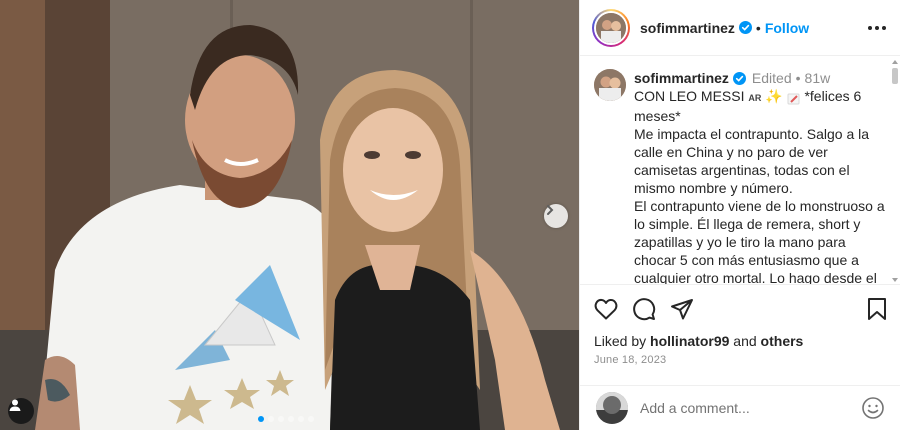 The image size is (900, 430). What do you see at coordinates (286, 419) in the screenshot?
I see `carousel-indicator` at bounding box center [286, 419].